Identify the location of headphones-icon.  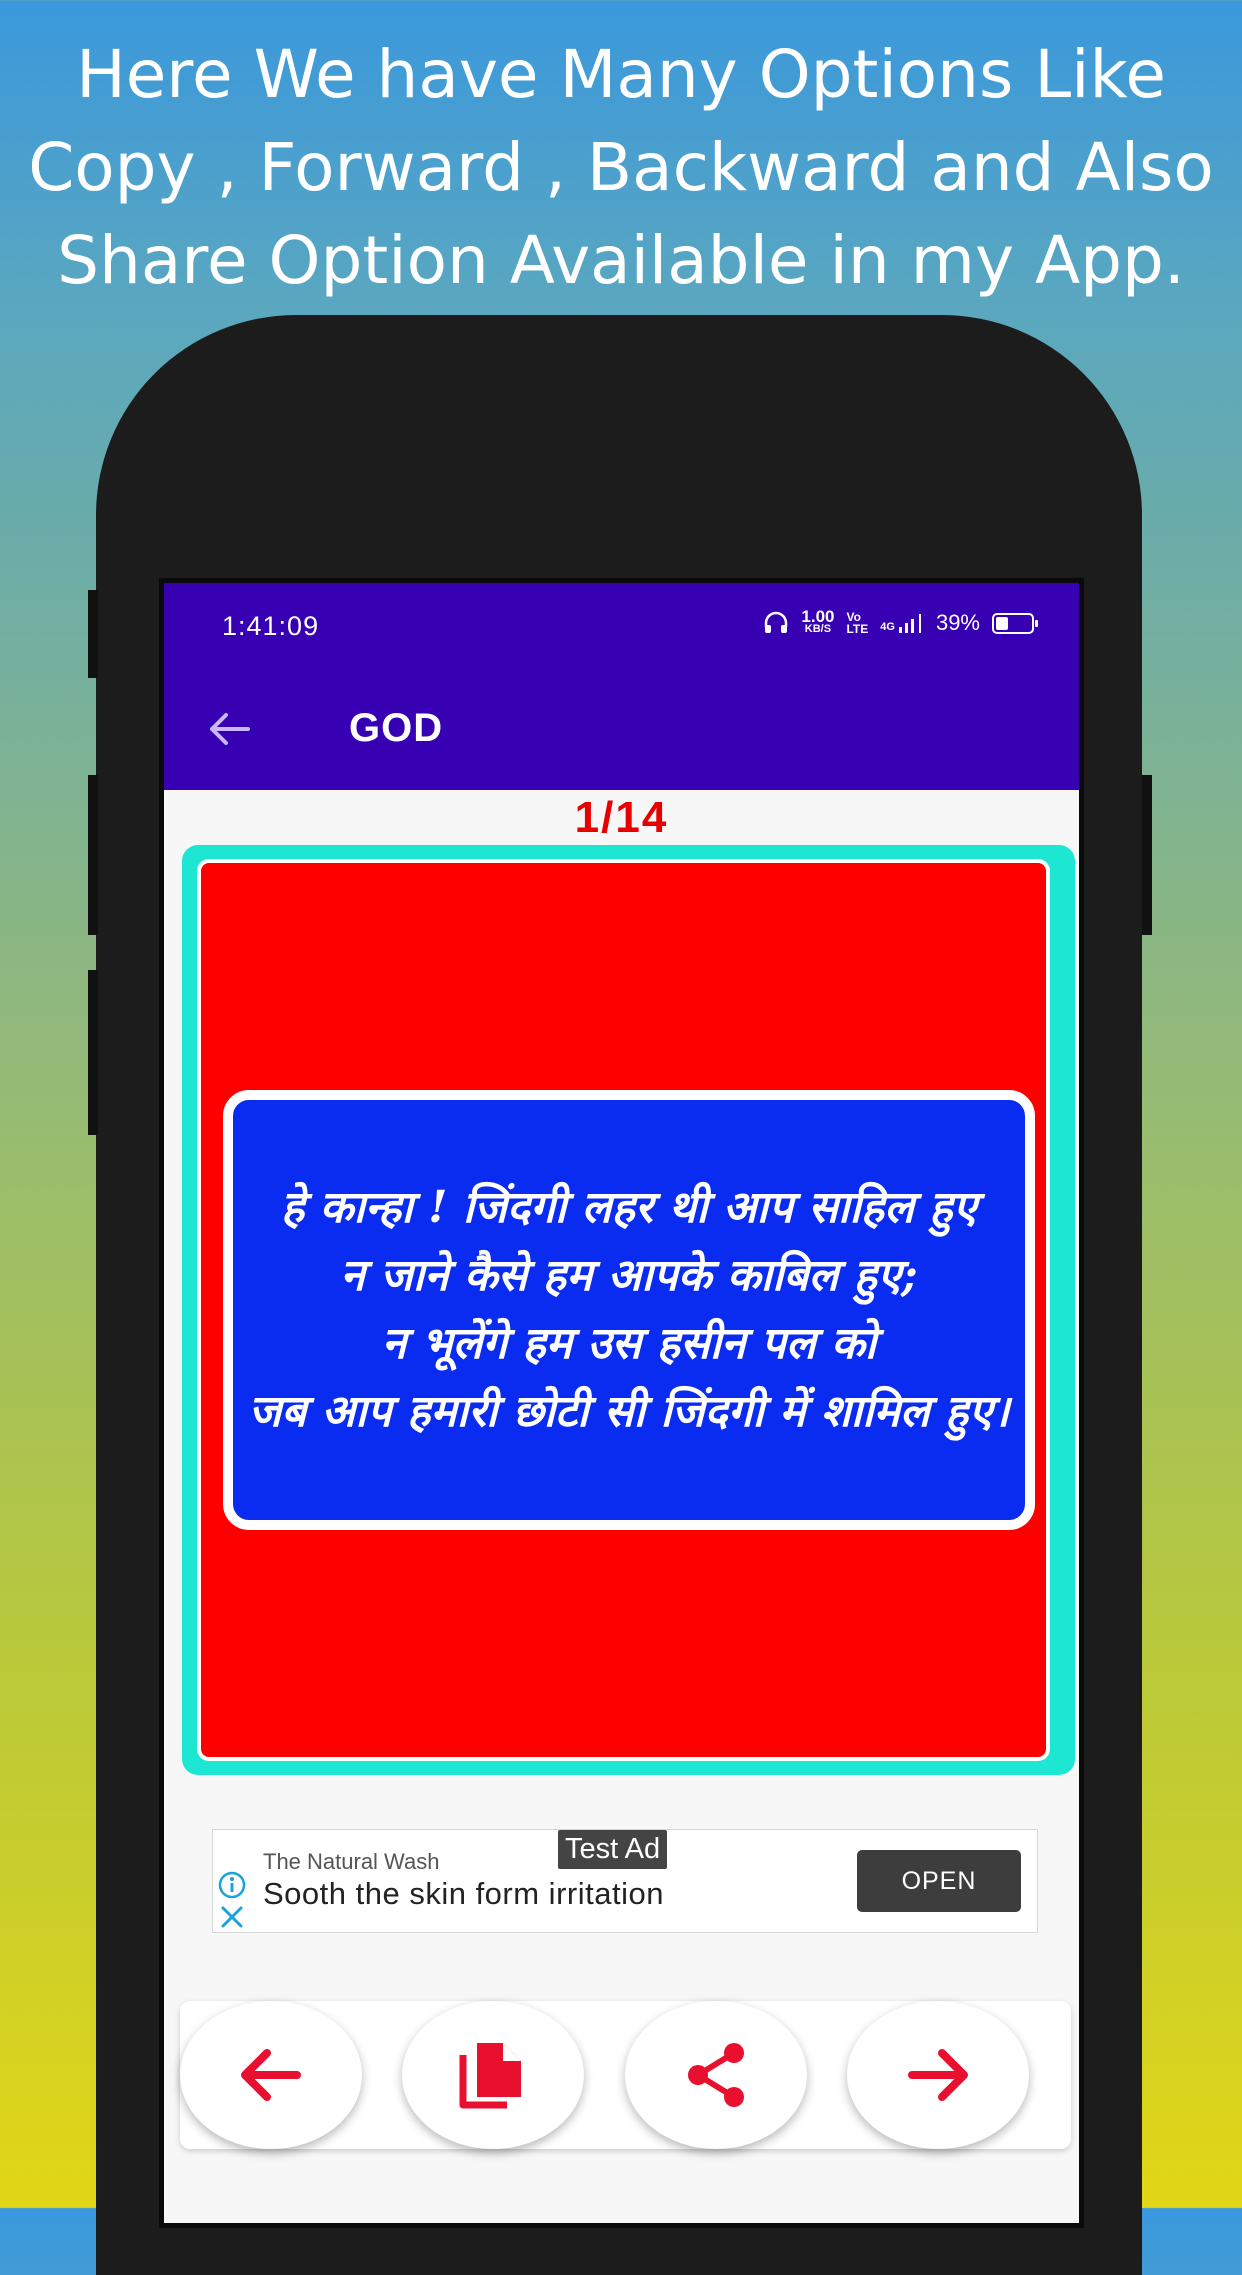
(776, 622).